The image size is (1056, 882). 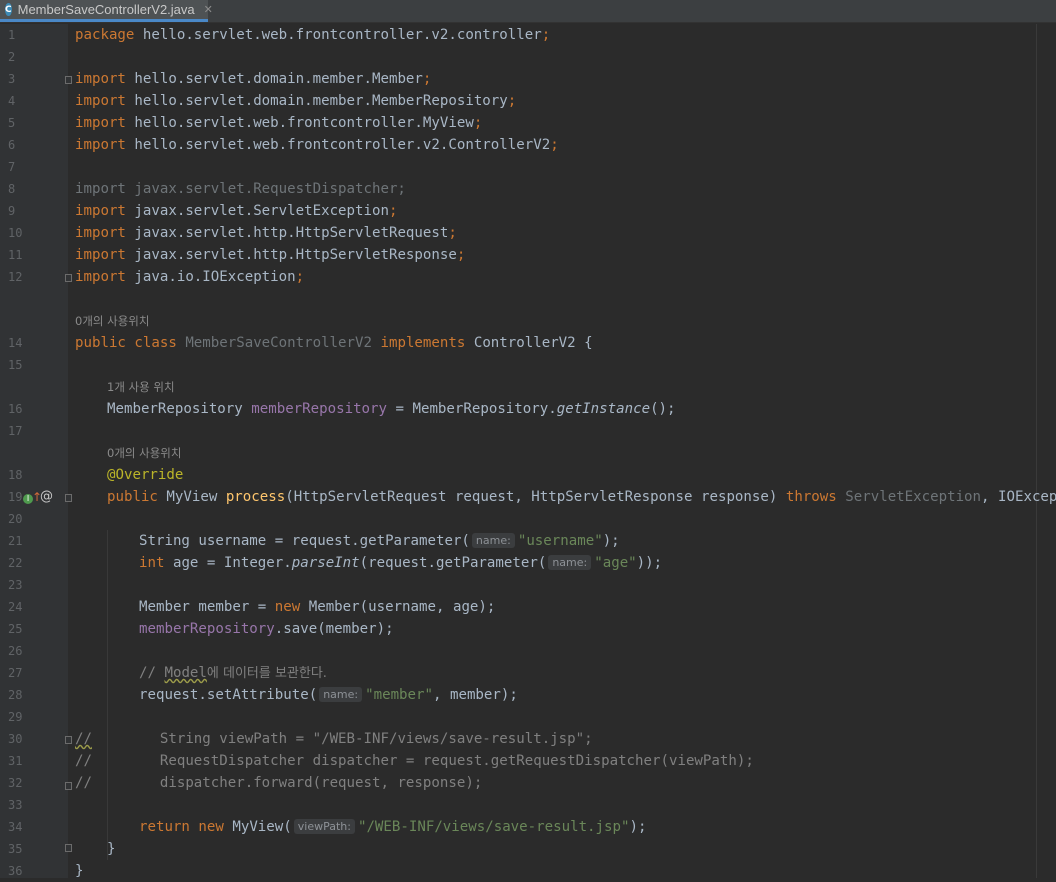 I want to click on line-number: 1, so click(x=12, y=35).